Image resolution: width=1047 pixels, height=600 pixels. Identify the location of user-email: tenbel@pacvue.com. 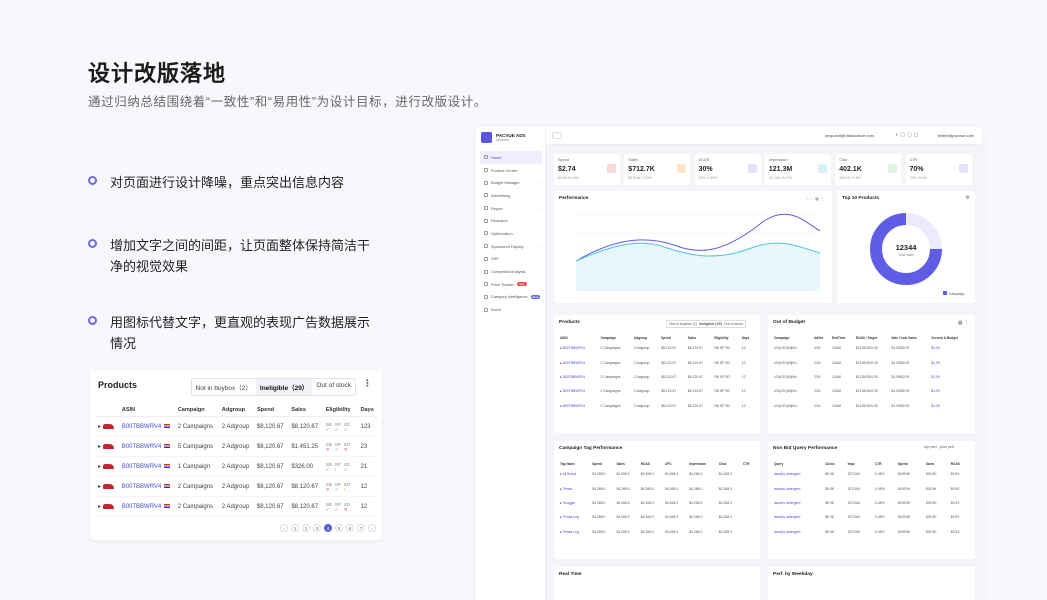
(955, 135).